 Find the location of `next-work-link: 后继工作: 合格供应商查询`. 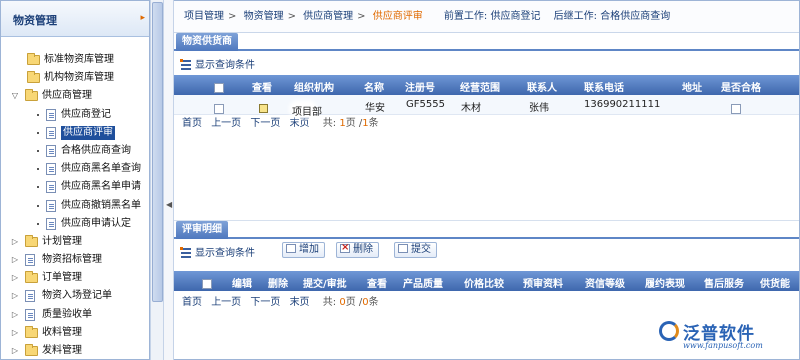

next-work-link: 后继工作: 合格供应商查询 is located at coordinates (612, 16).